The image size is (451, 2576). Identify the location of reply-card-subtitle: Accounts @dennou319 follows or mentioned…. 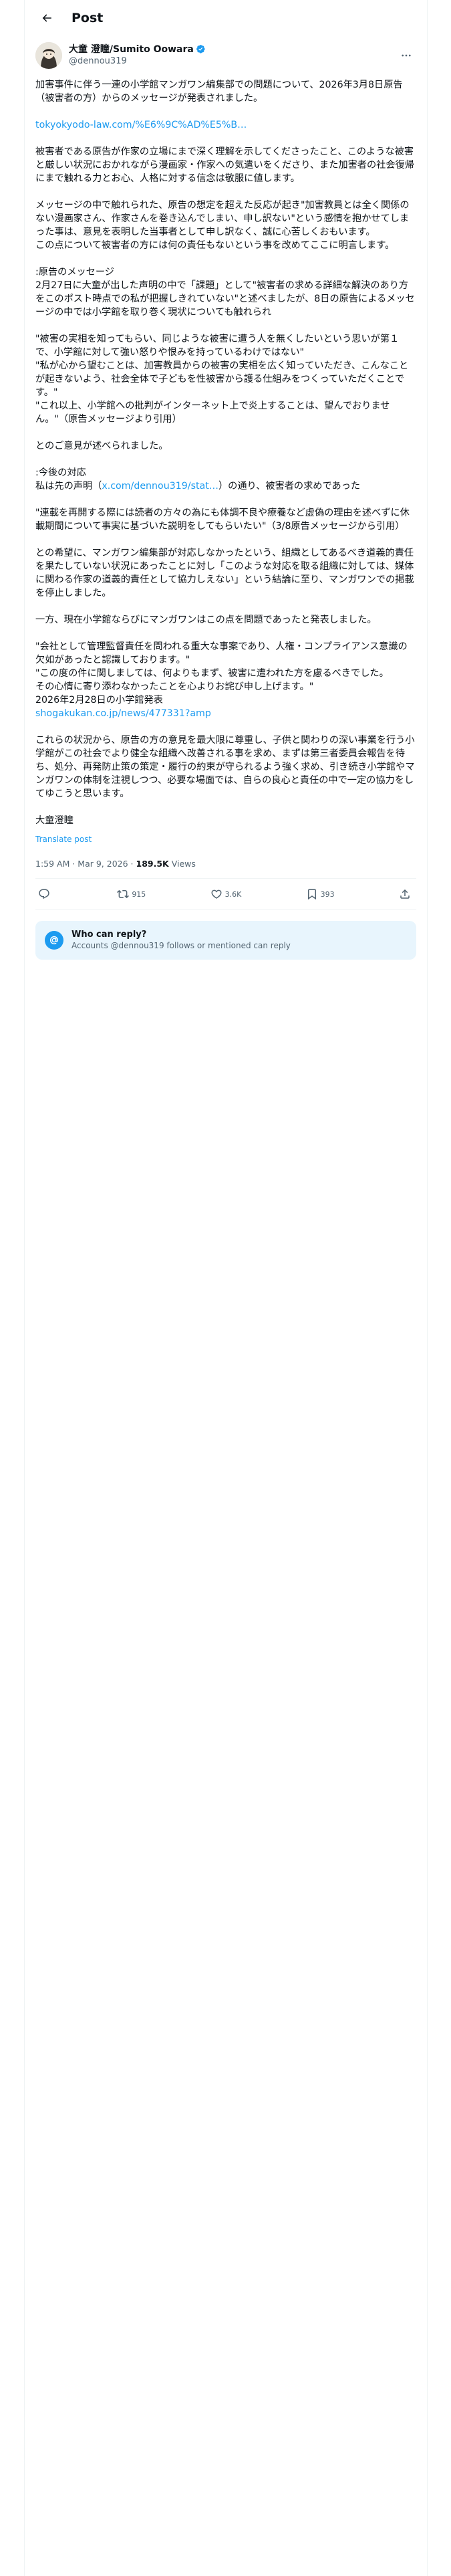
(181, 945).